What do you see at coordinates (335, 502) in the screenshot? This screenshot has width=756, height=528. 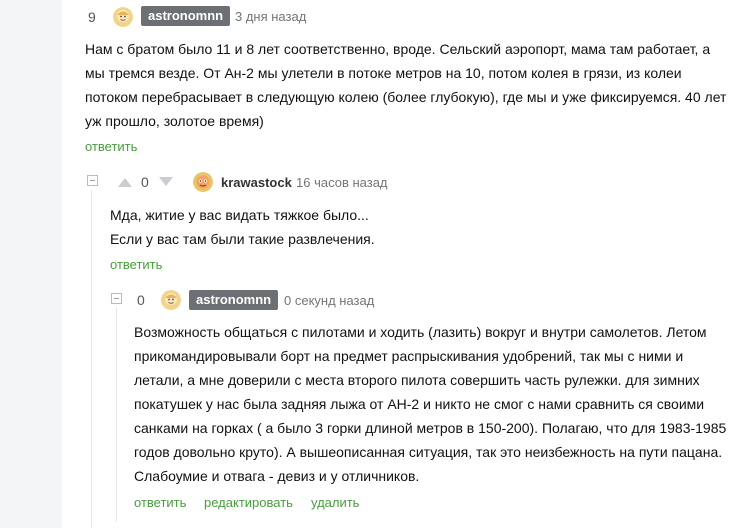 I see `delete-link: удалить` at bounding box center [335, 502].